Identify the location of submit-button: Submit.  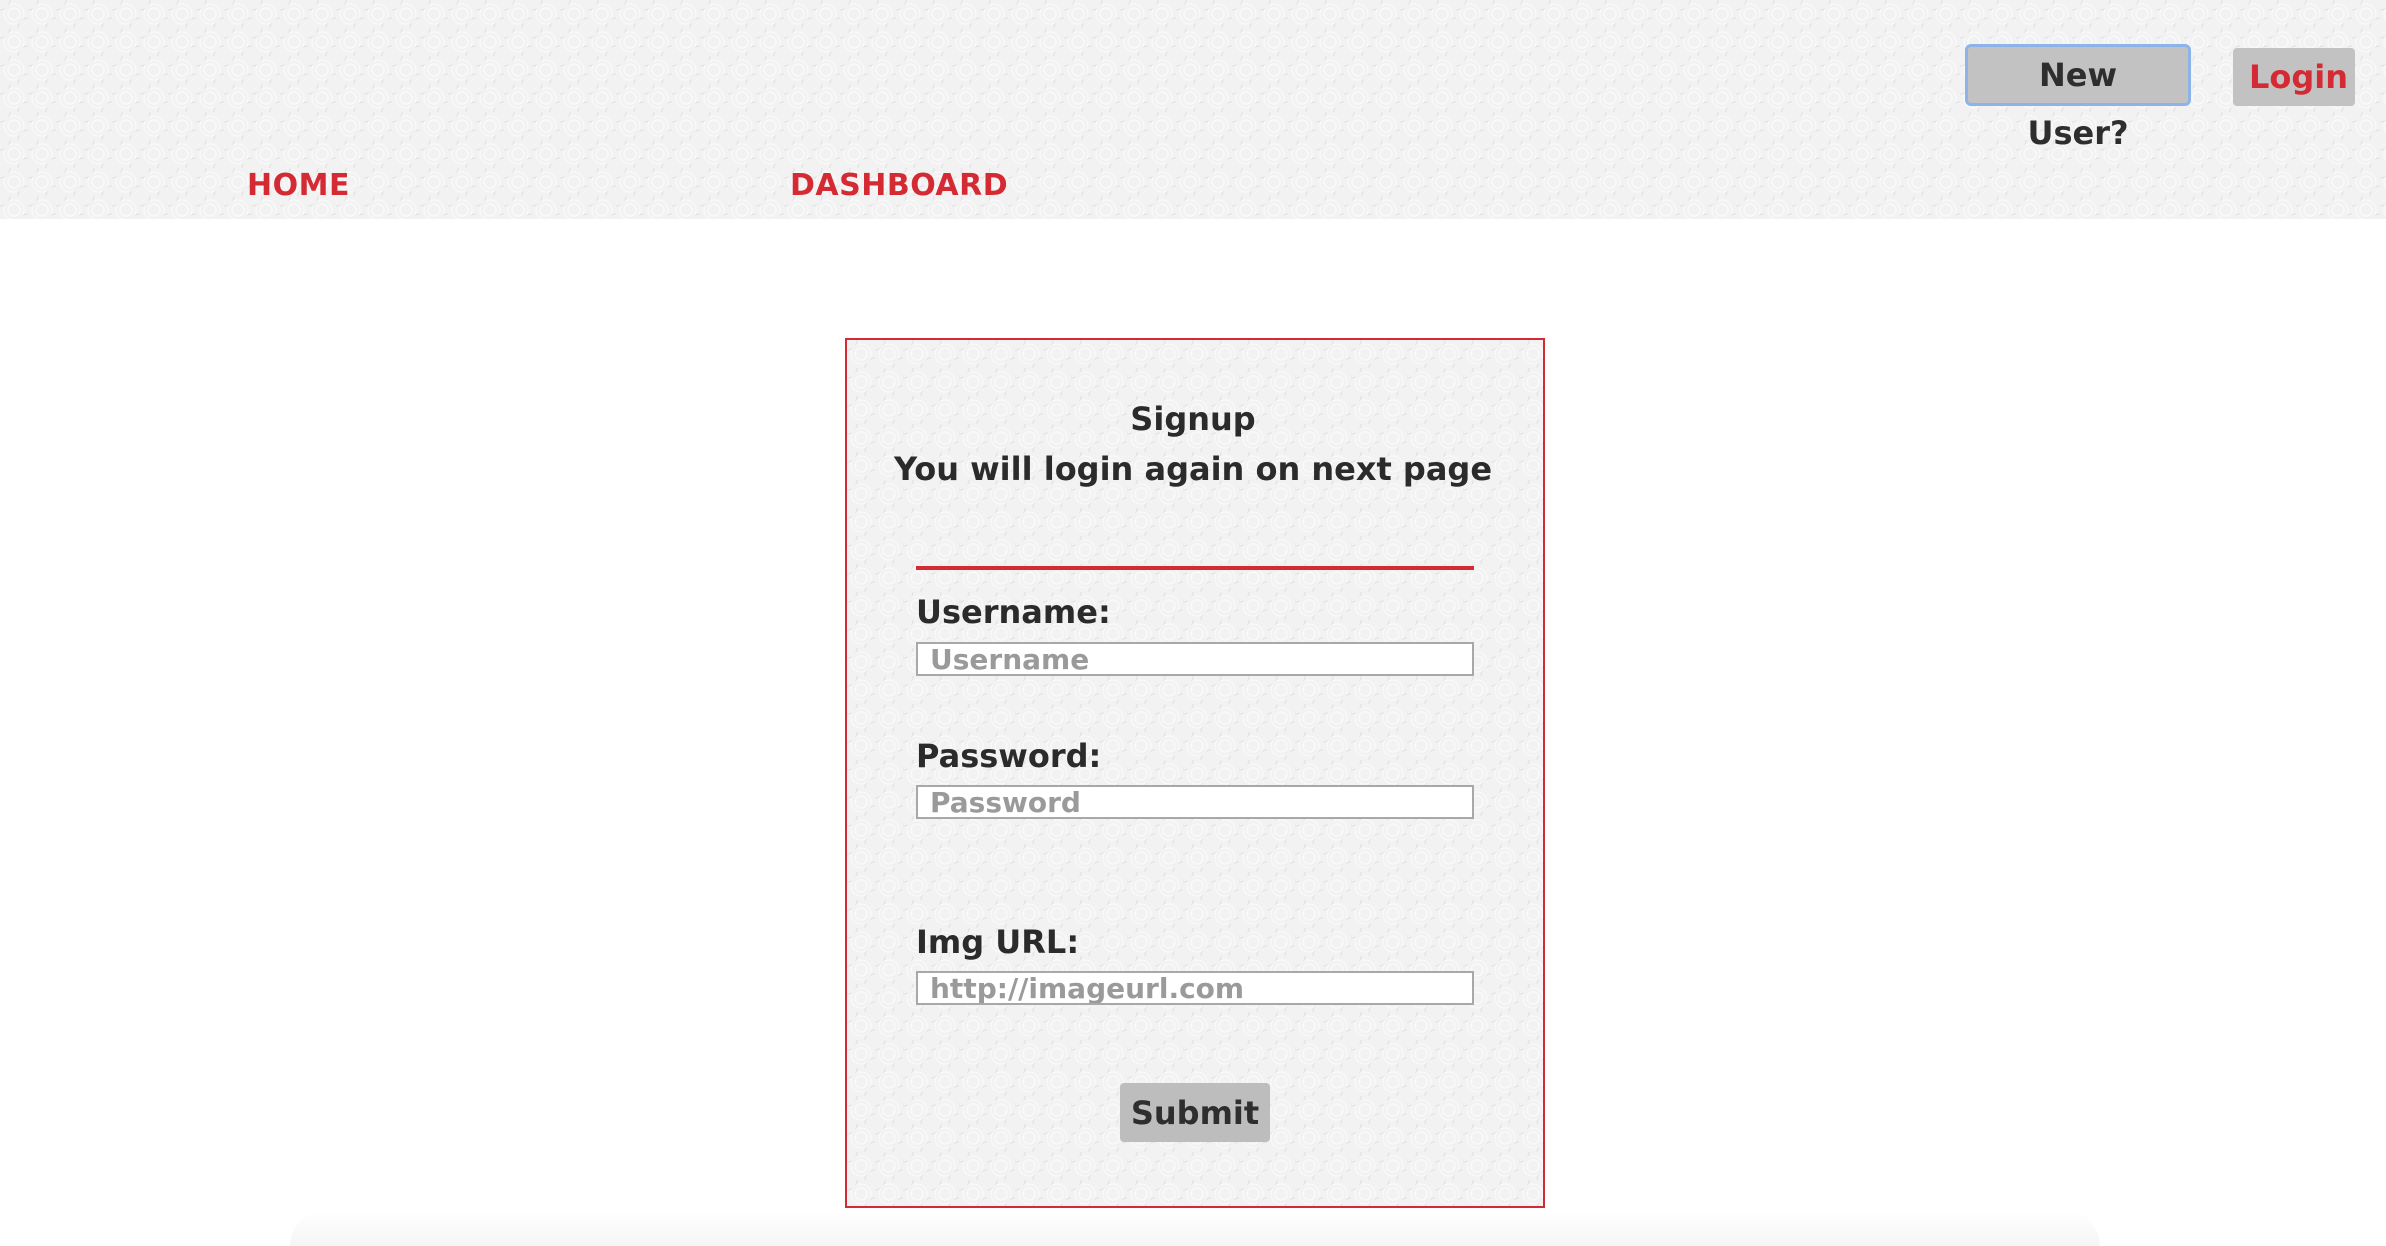
(1195, 1112).